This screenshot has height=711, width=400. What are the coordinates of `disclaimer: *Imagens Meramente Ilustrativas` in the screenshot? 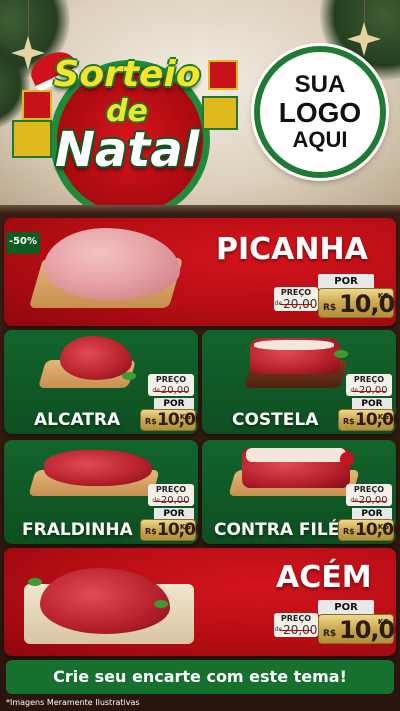 It's located at (73, 702).